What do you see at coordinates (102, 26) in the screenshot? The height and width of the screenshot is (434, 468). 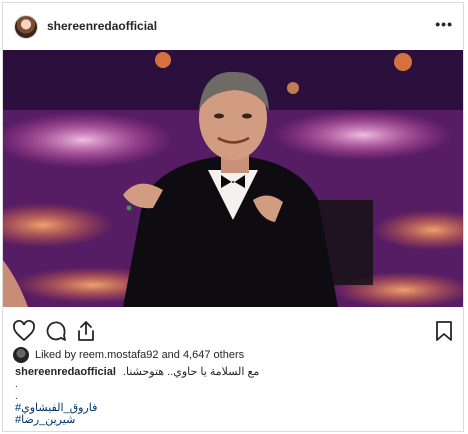 I see `post-username: shereenredaofficial` at bounding box center [102, 26].